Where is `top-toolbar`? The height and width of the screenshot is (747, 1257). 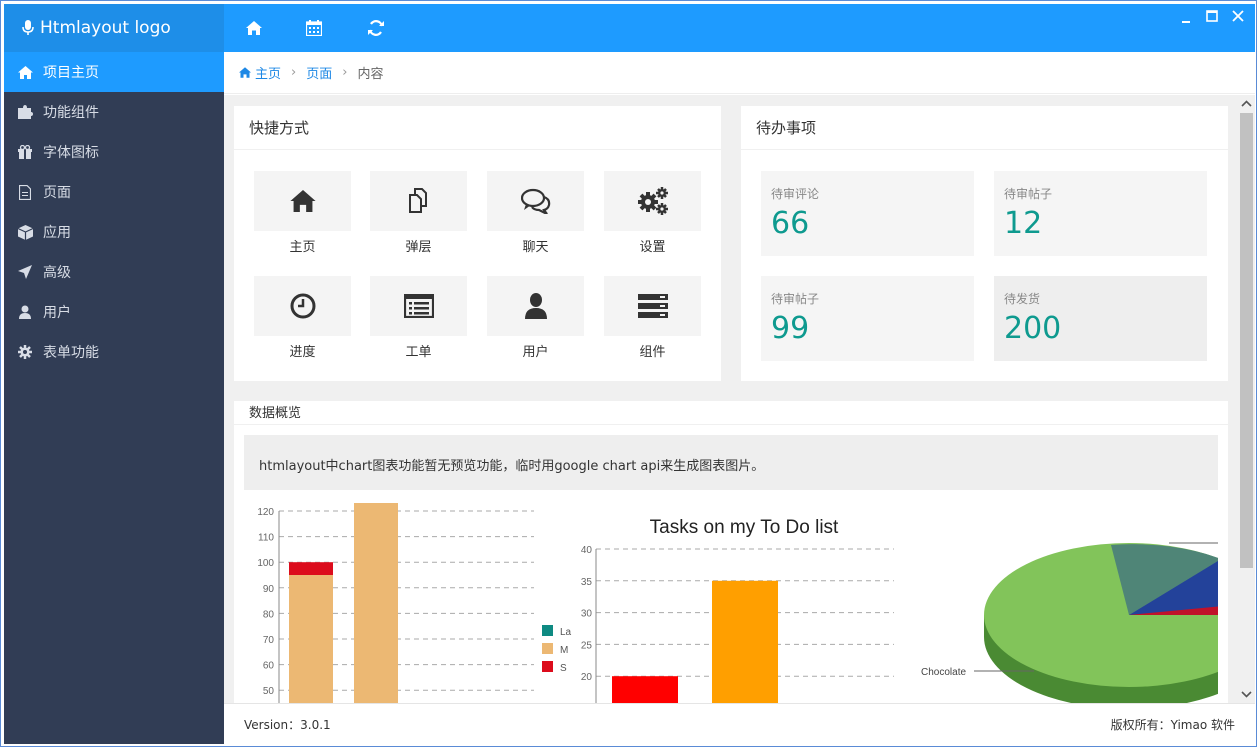
top-toolbar is located at coordinates (739, 28).